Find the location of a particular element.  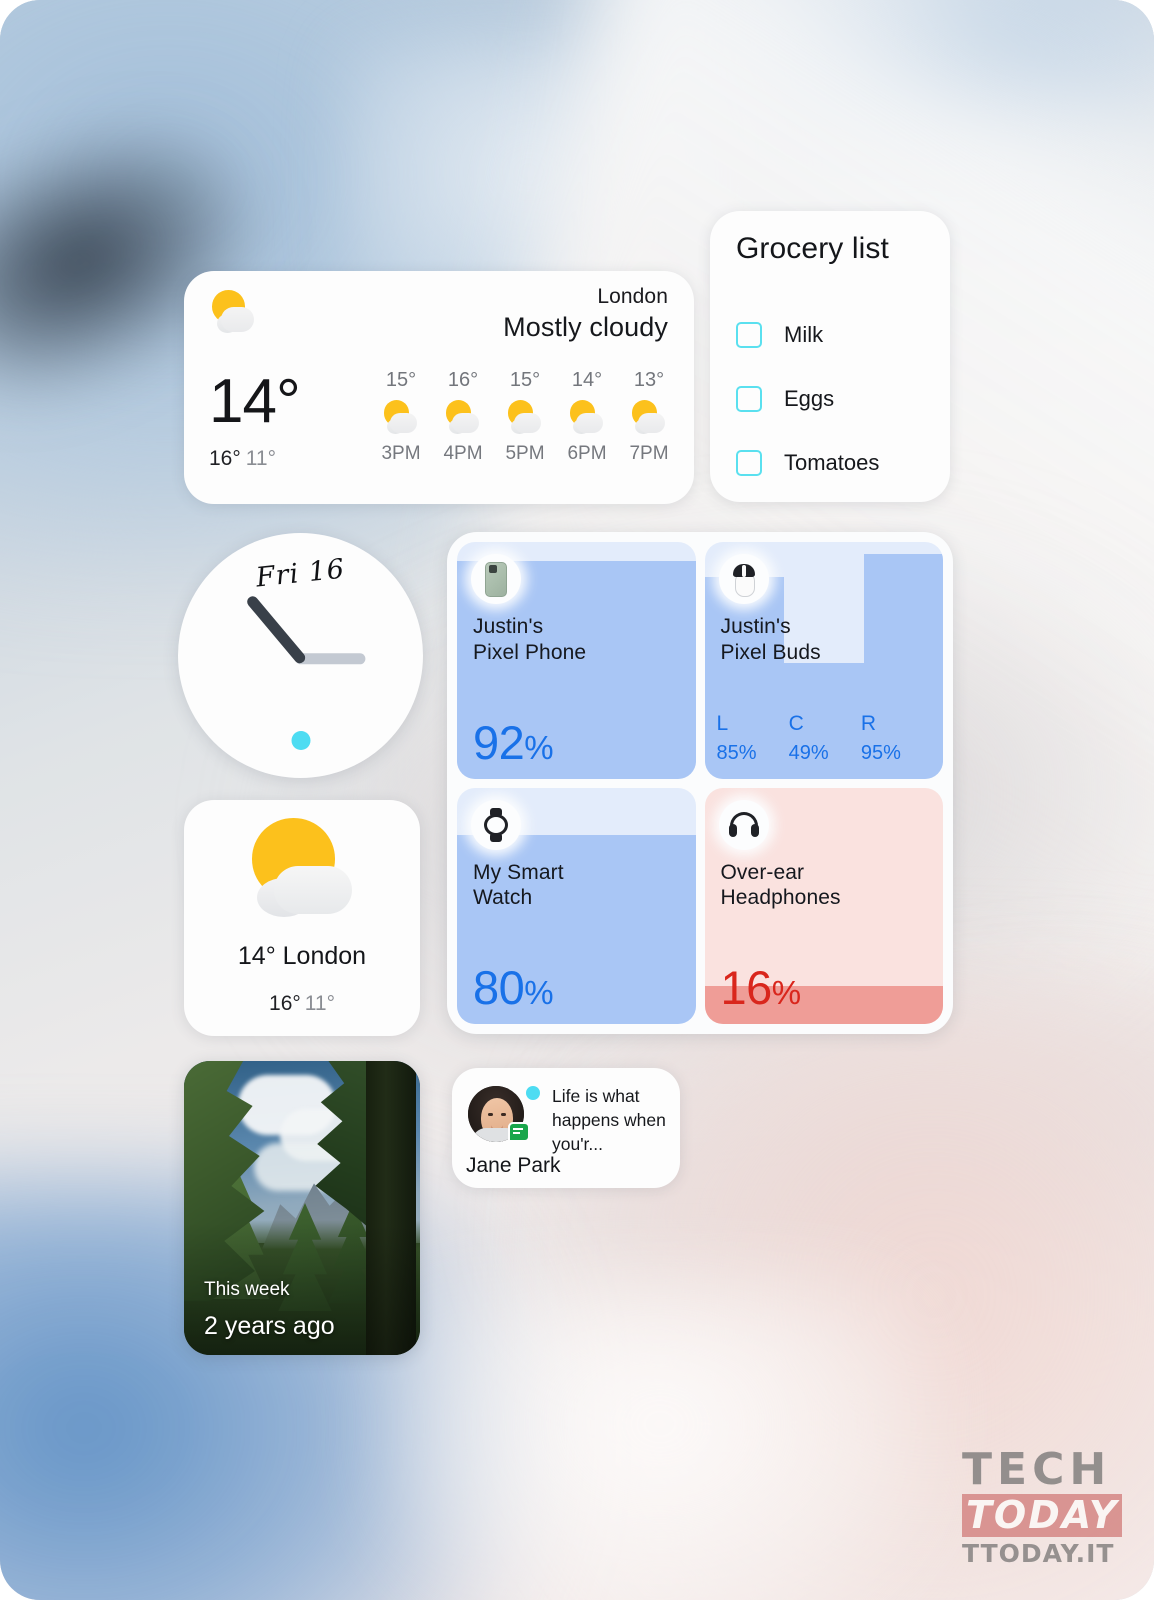

hourly-forecast-item: 13° 7PM is located at coordinates (649, 417).